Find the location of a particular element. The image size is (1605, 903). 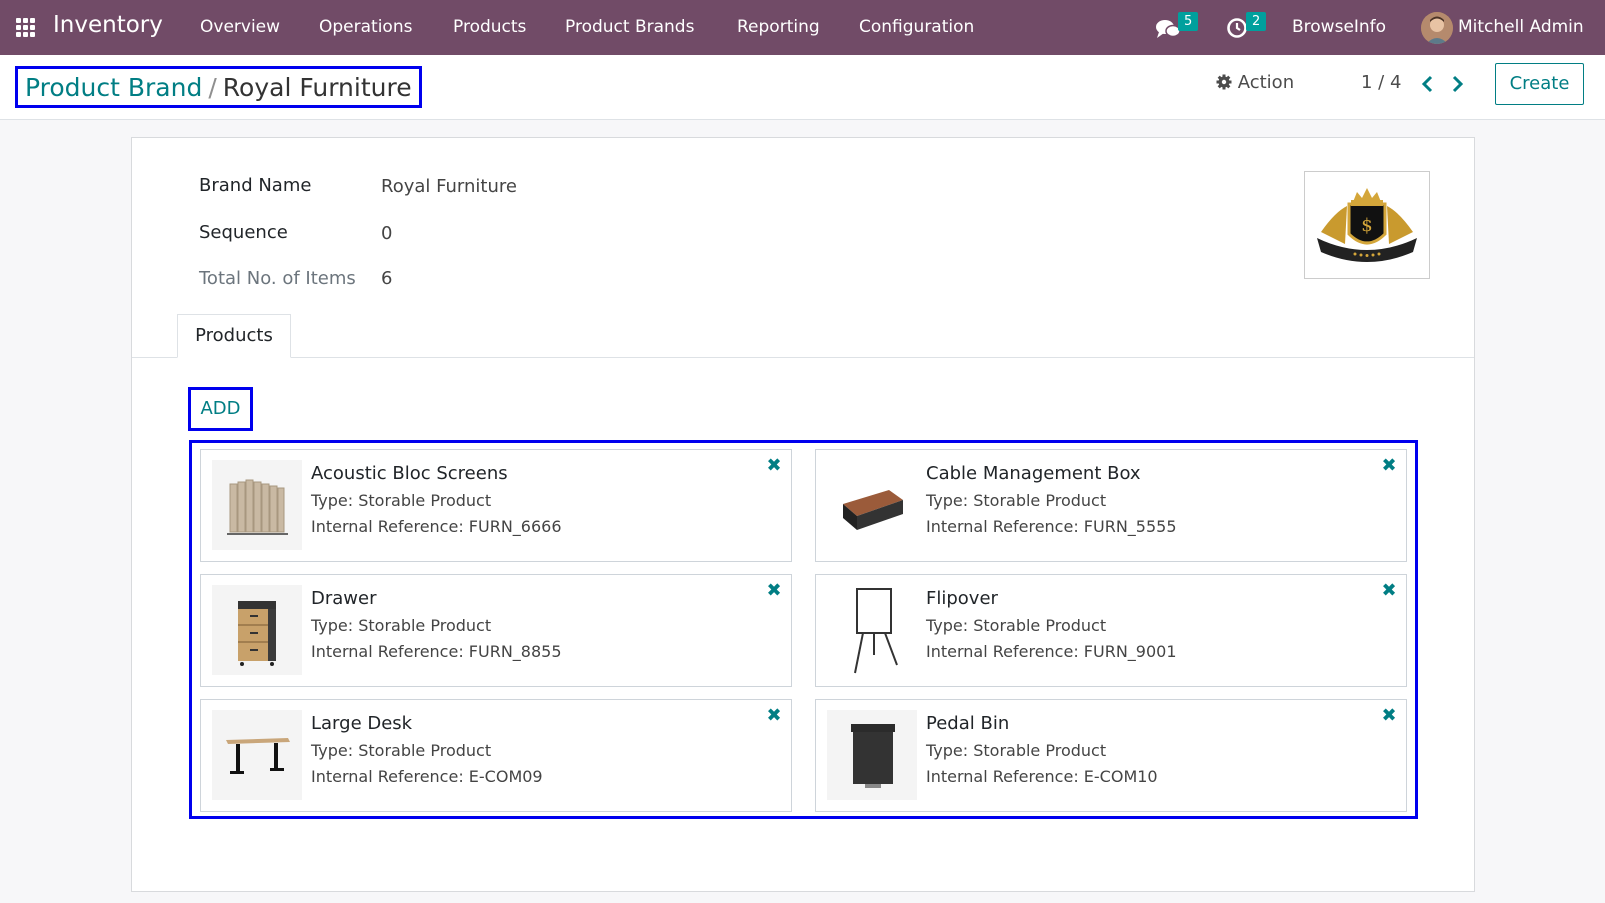

product-reference: Internal Reference: FURN_8855 is located at coordinates (436, 651).